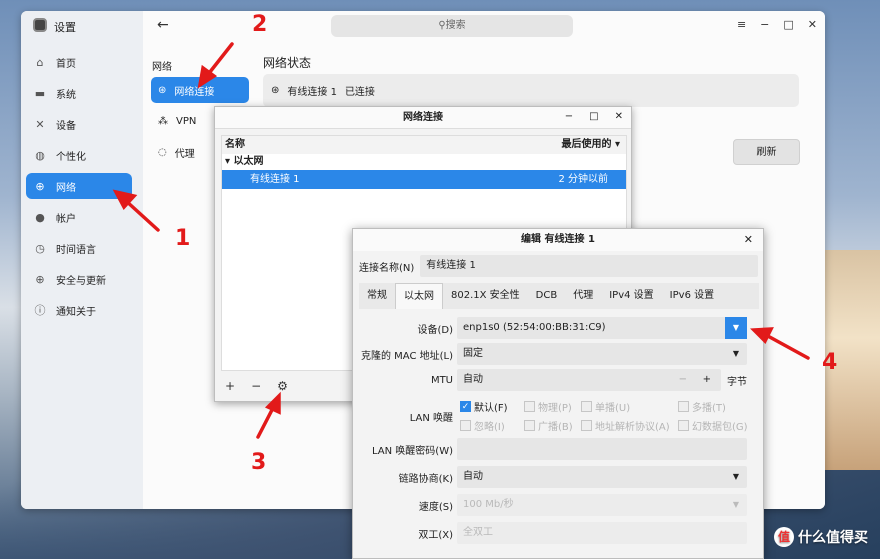 This screenshot has height=559, width=880. Describe the element at coordinates (473, 476) in the screenshot. I see `negotiation-value: 自动` at that location.